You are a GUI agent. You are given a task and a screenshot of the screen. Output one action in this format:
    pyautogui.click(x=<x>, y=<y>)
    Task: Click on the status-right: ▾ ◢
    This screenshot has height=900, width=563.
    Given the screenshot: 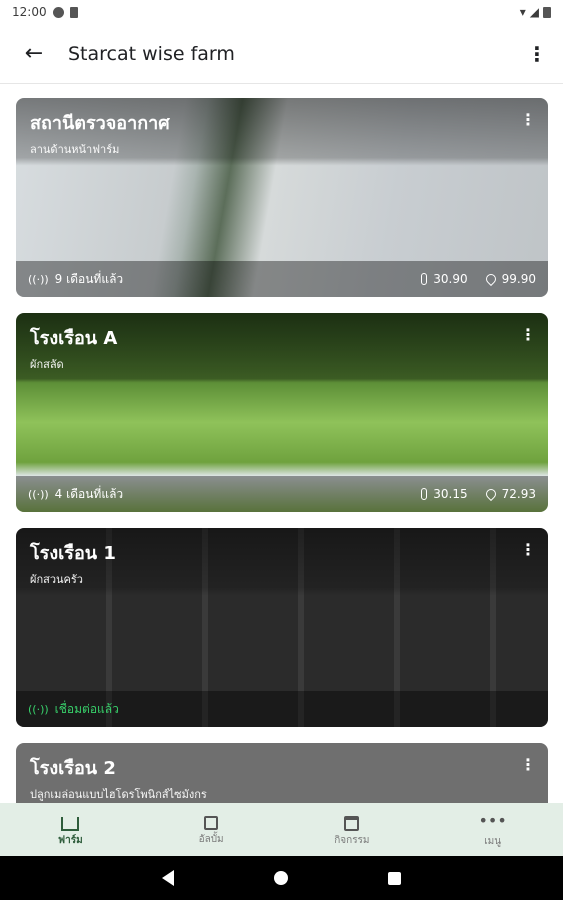 What is the action you would take?
    pyautogui.click(x=535, y=12)
    